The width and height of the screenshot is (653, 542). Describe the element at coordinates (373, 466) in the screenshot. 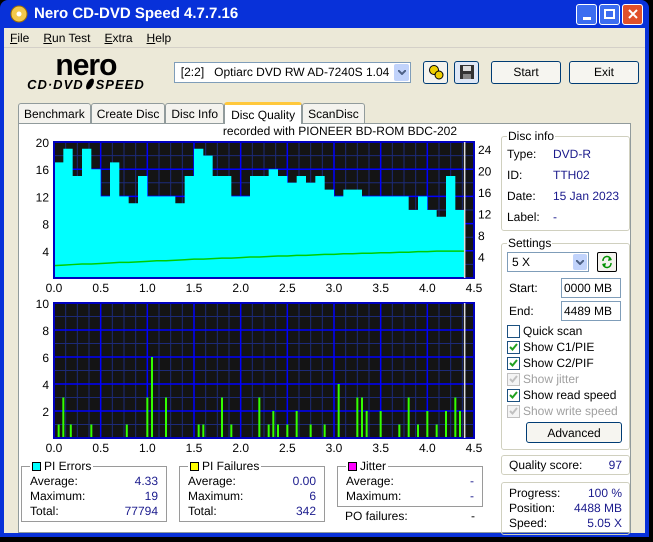

I see `group-title: Jitter` at that location.